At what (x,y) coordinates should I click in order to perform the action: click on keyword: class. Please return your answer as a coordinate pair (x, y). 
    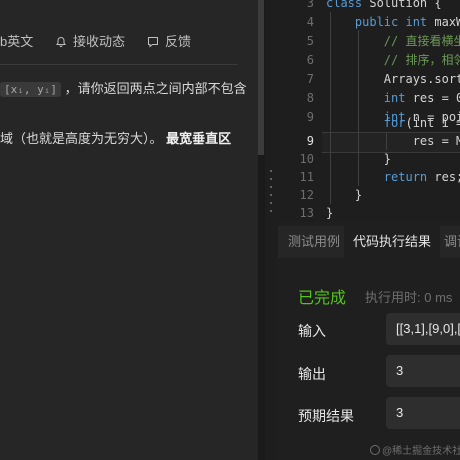
    Looking at the image, I should click on (344, 5).